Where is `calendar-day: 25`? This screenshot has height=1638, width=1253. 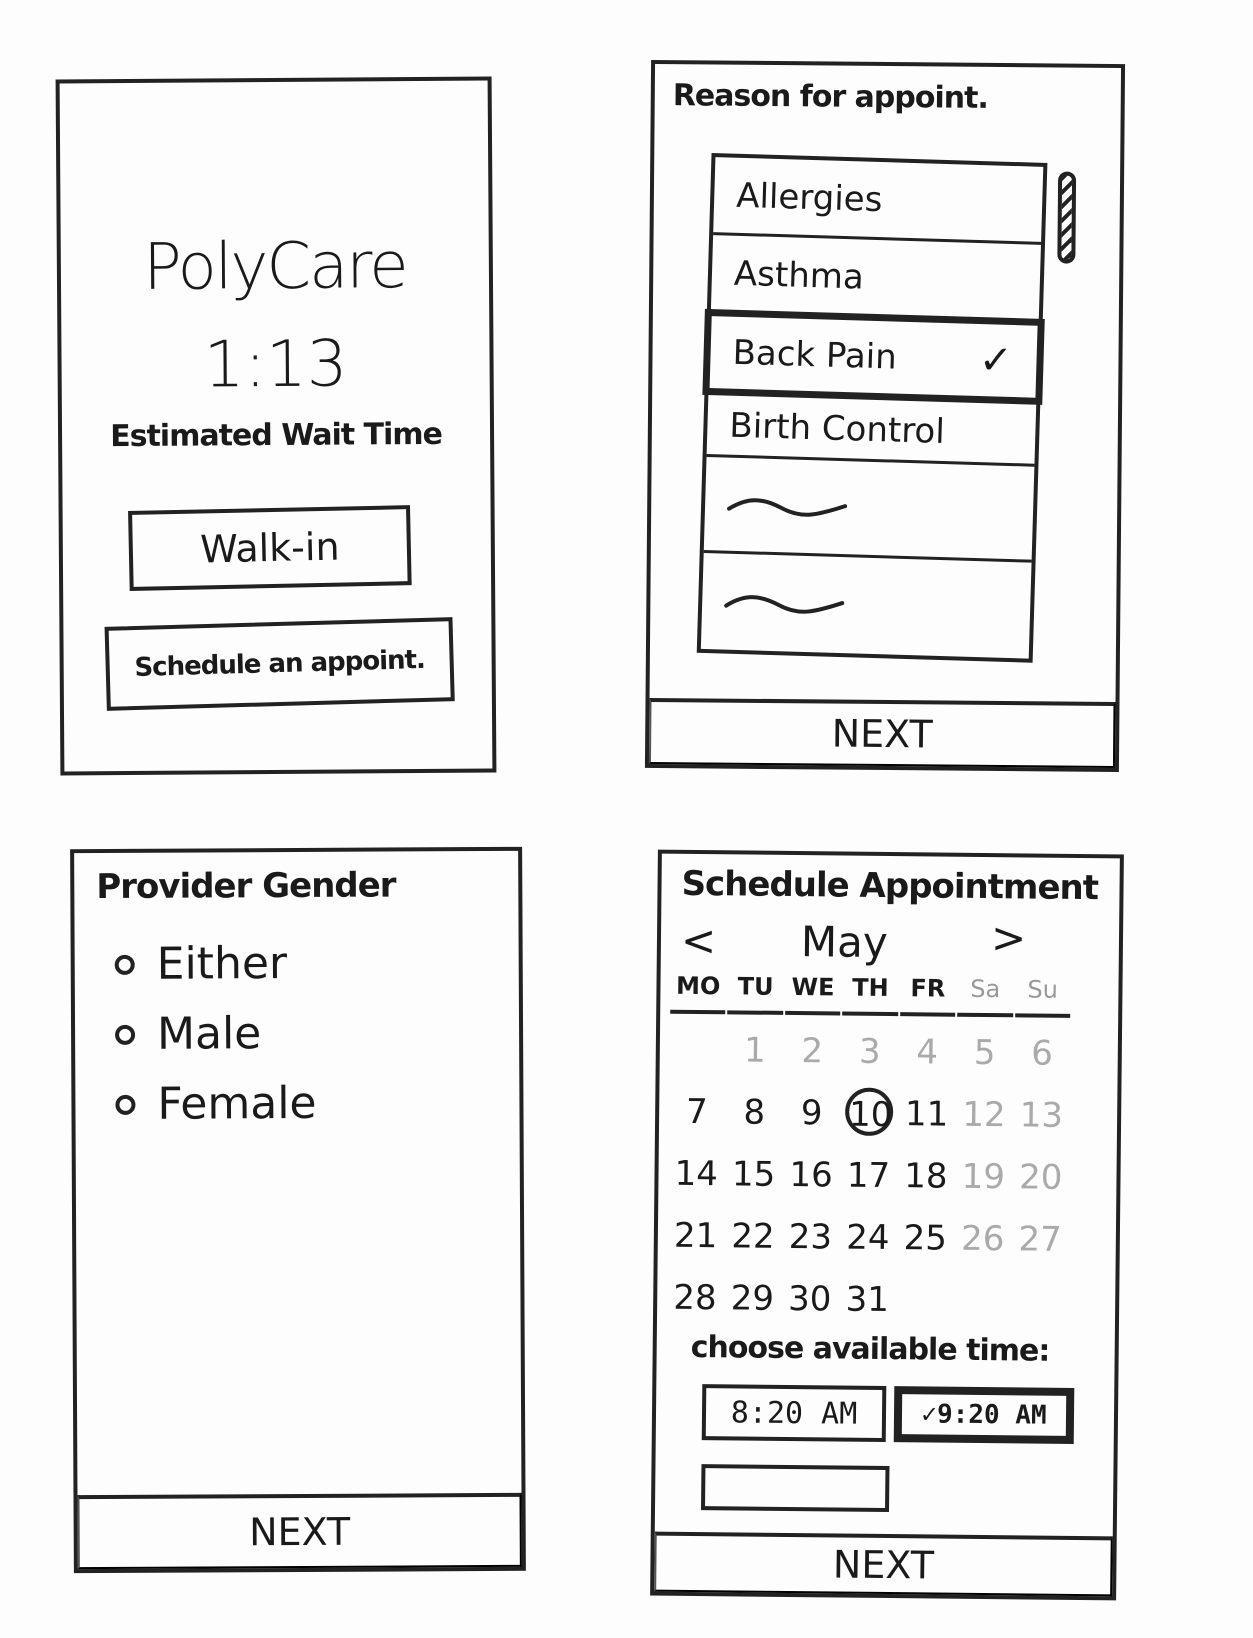
calendar-day: 25 is located at coordinates (925, 1238).